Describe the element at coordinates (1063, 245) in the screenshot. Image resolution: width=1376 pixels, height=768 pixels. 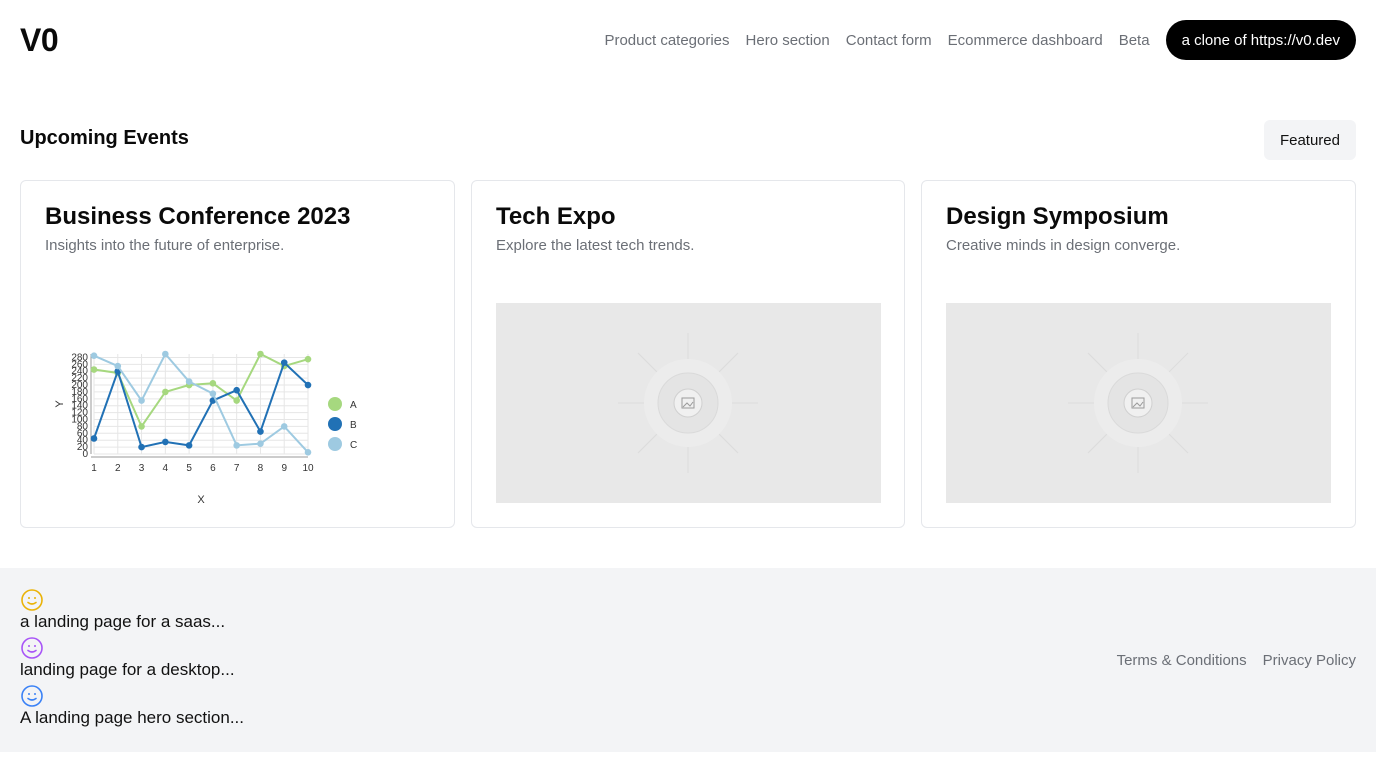
I see `card-description: Creative minds in design converge.` at that location.